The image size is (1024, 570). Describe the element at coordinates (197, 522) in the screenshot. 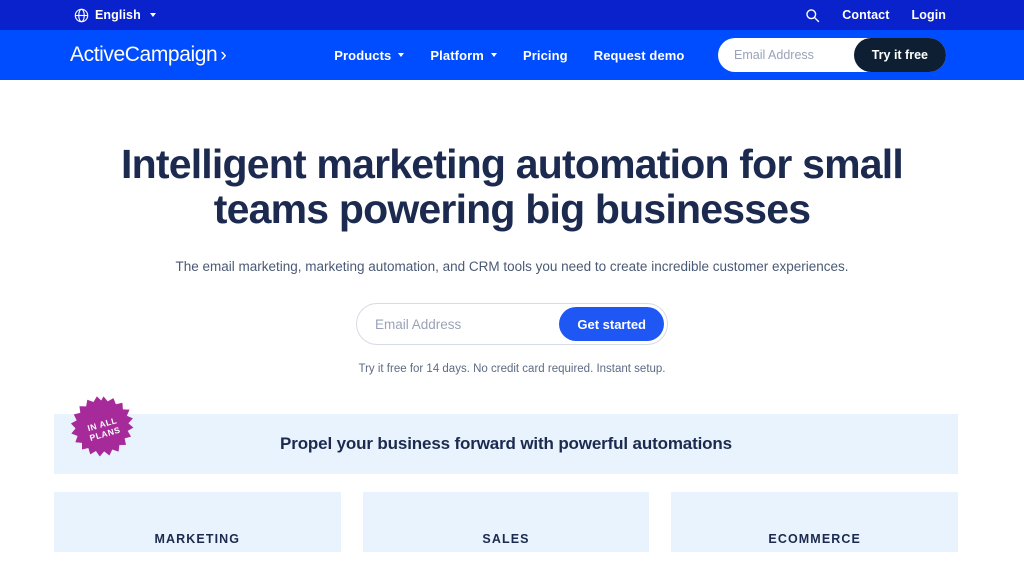

I see `category-card-marketing: MARKETING` at that location.